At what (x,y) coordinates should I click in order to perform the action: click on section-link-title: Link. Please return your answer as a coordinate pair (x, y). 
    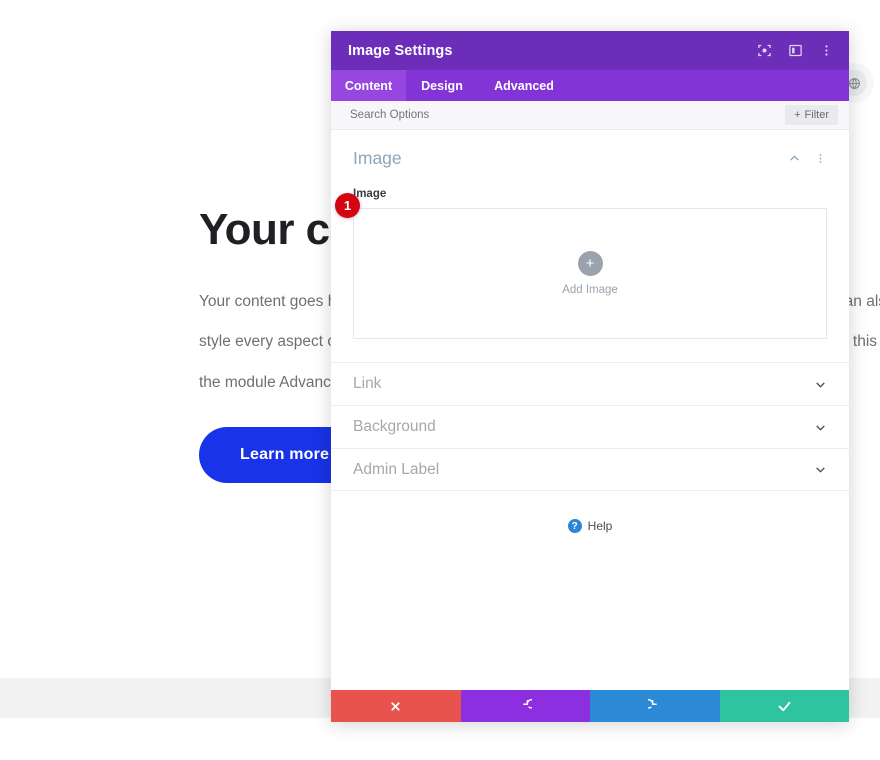
    Looking at the image, I should click on (367, 383).